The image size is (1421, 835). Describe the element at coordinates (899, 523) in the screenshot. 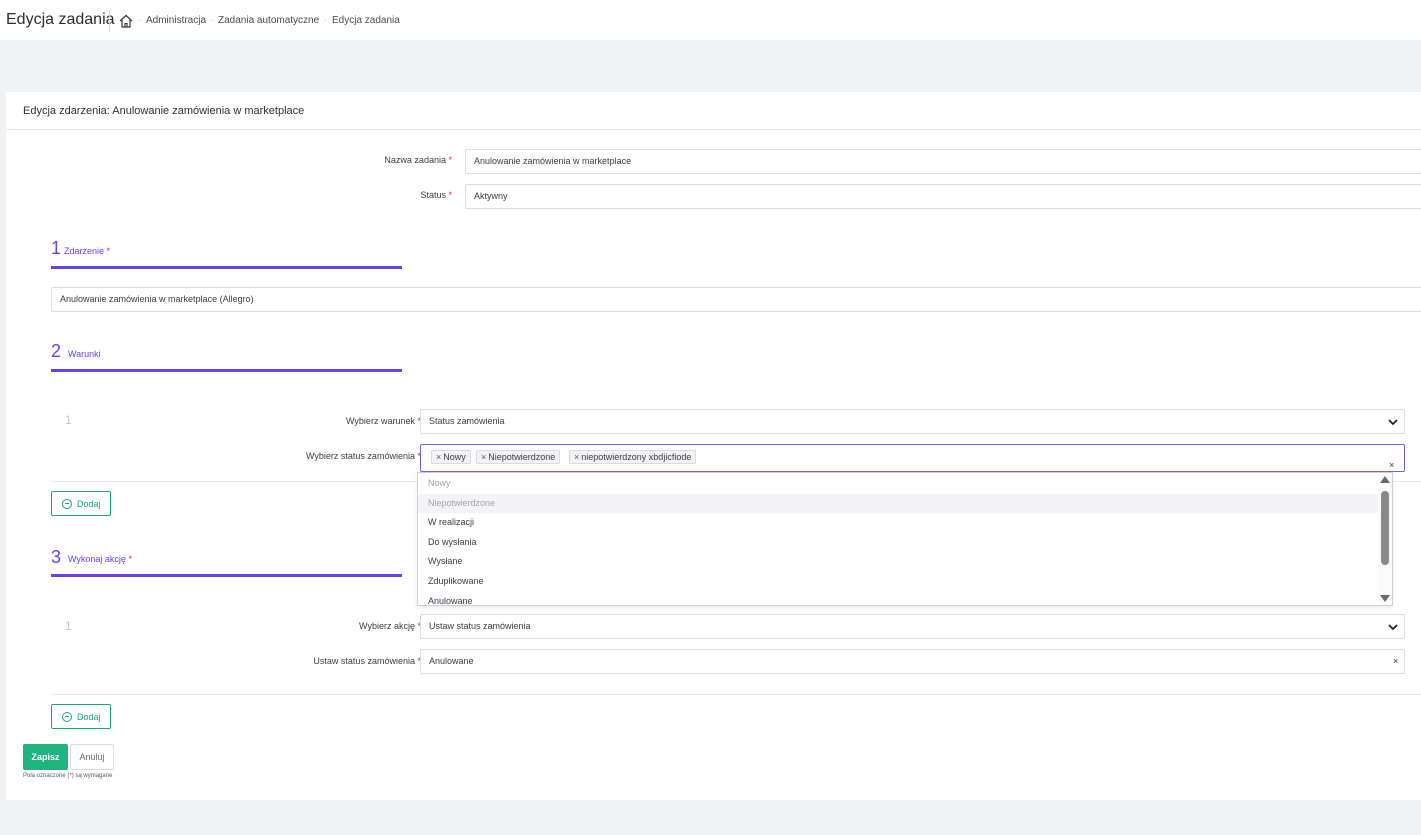

I see `dropdown-option: W realizacji` at that location.